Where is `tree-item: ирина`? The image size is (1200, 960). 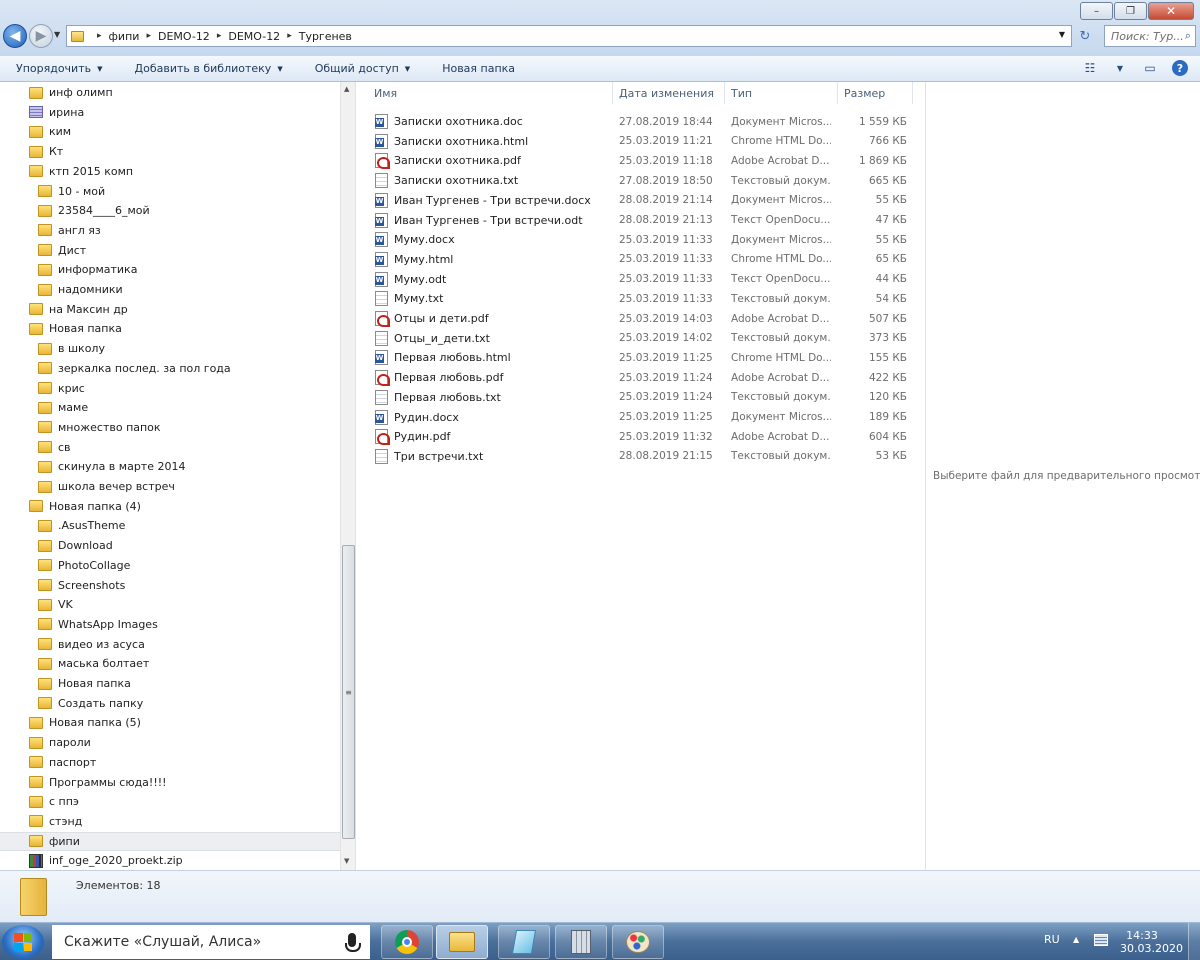
tree-item: ирина is located at coordinates (170, 112).